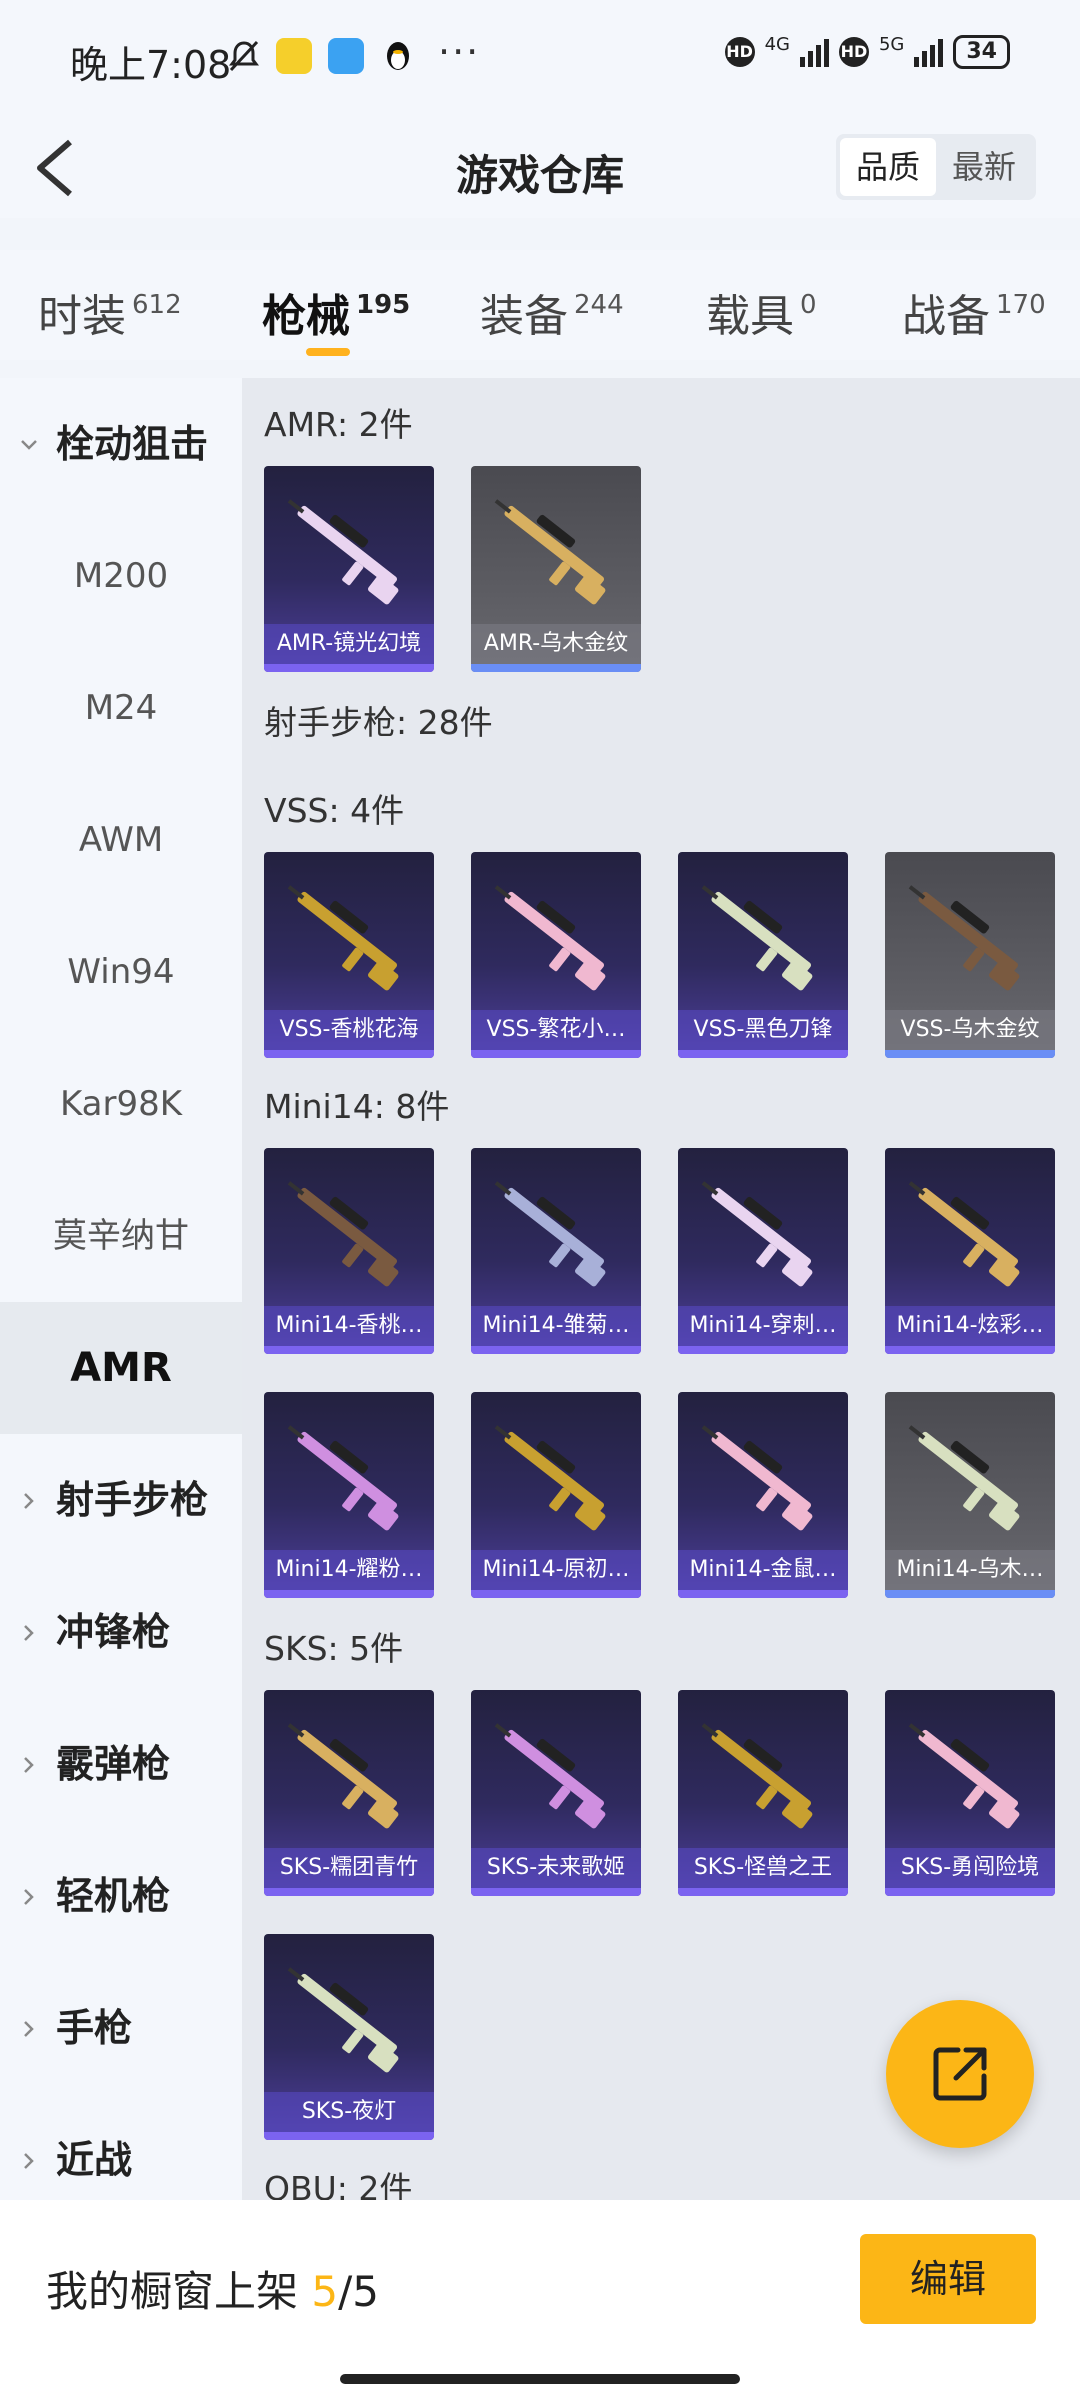 Image resolution: width=1080 pixels, height=2400 pixels. What do you see at coordinates (970, 1030) in the screenshot?
I see `weapon-skin-name: VSS-乌木金纹` at bounding box center [970, 1030].